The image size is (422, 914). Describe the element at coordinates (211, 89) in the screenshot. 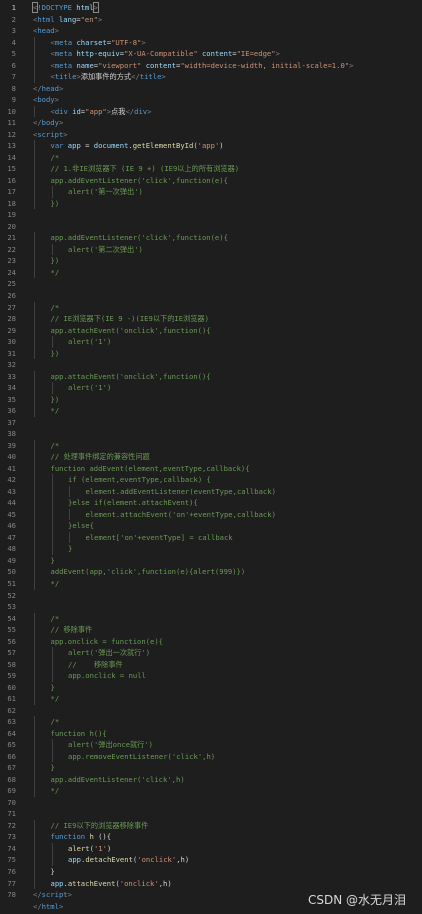

I see `code-line: 8 </head>` at that location.